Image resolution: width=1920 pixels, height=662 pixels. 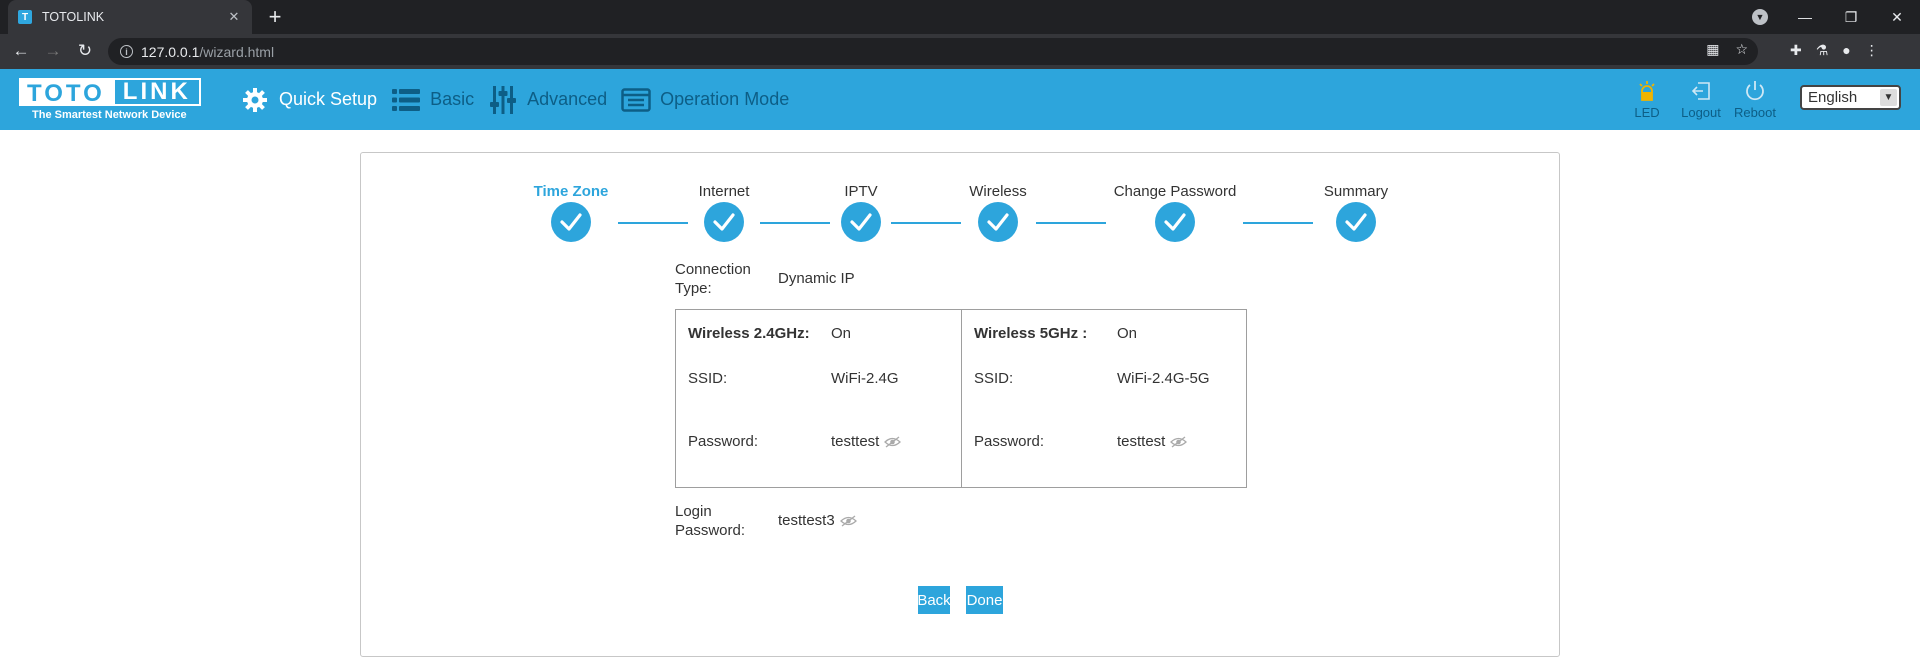 What do you see at coordinates (1805, 17) in the screenshot?
I see `minimize-icon: —` at bounding box center [1805, 17].